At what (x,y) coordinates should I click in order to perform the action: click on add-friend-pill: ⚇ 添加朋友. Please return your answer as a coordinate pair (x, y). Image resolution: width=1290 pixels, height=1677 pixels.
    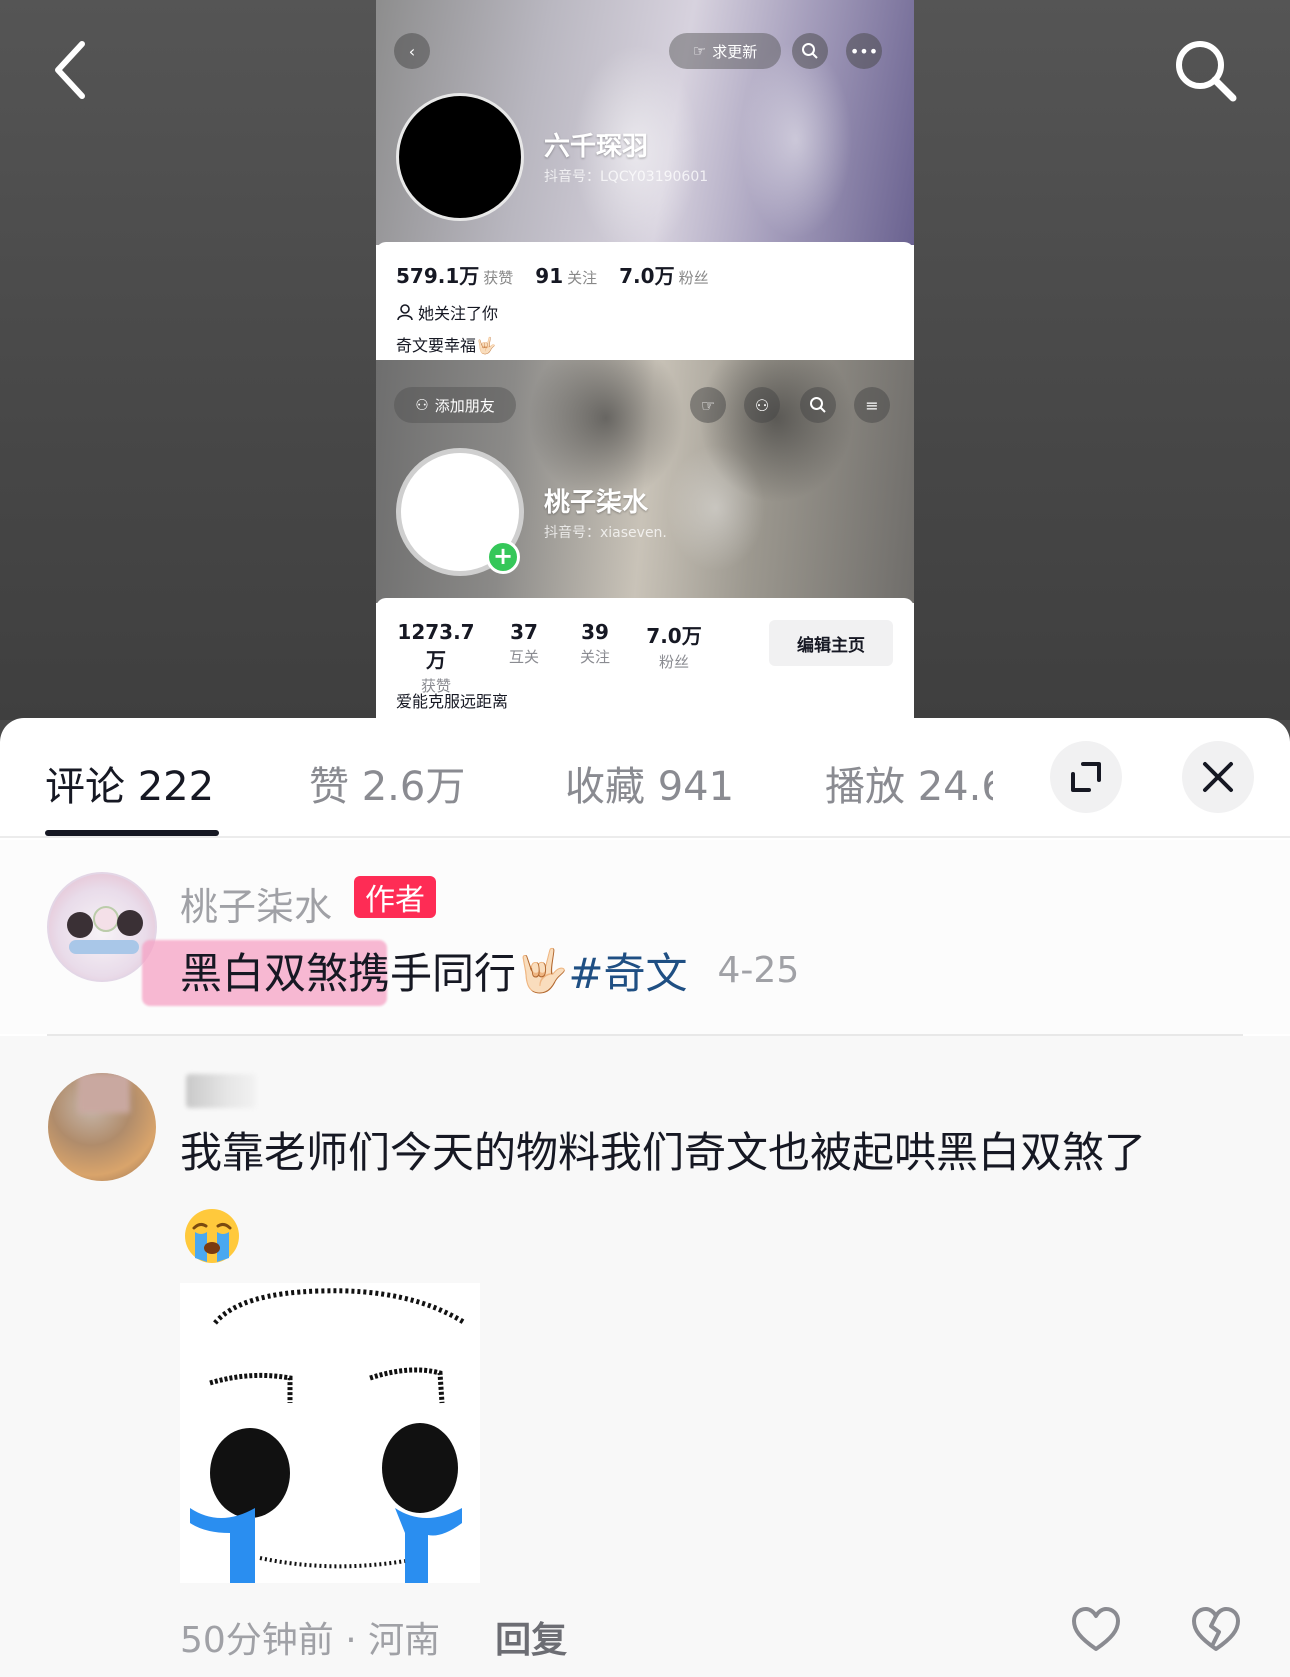
    Looking at the image, I should click on (455, 405).